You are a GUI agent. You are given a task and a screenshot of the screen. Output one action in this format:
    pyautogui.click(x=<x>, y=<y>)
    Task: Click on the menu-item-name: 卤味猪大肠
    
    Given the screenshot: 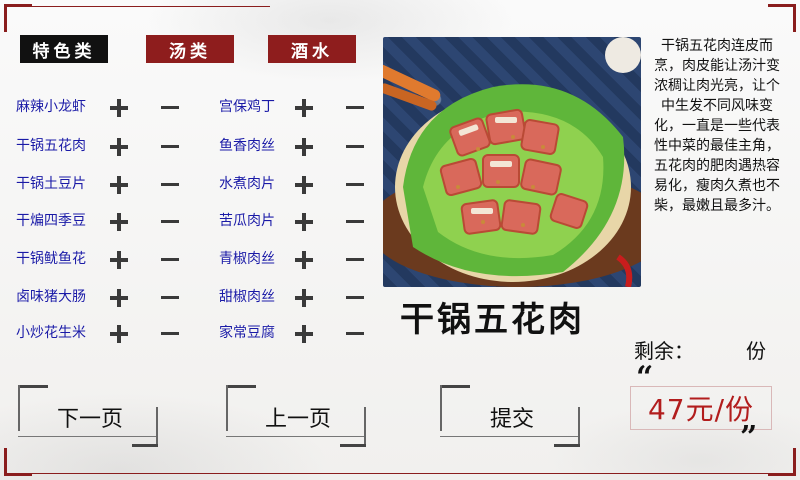 What is the action you would take?
    pyautogui.click(x=51, y=297)
    